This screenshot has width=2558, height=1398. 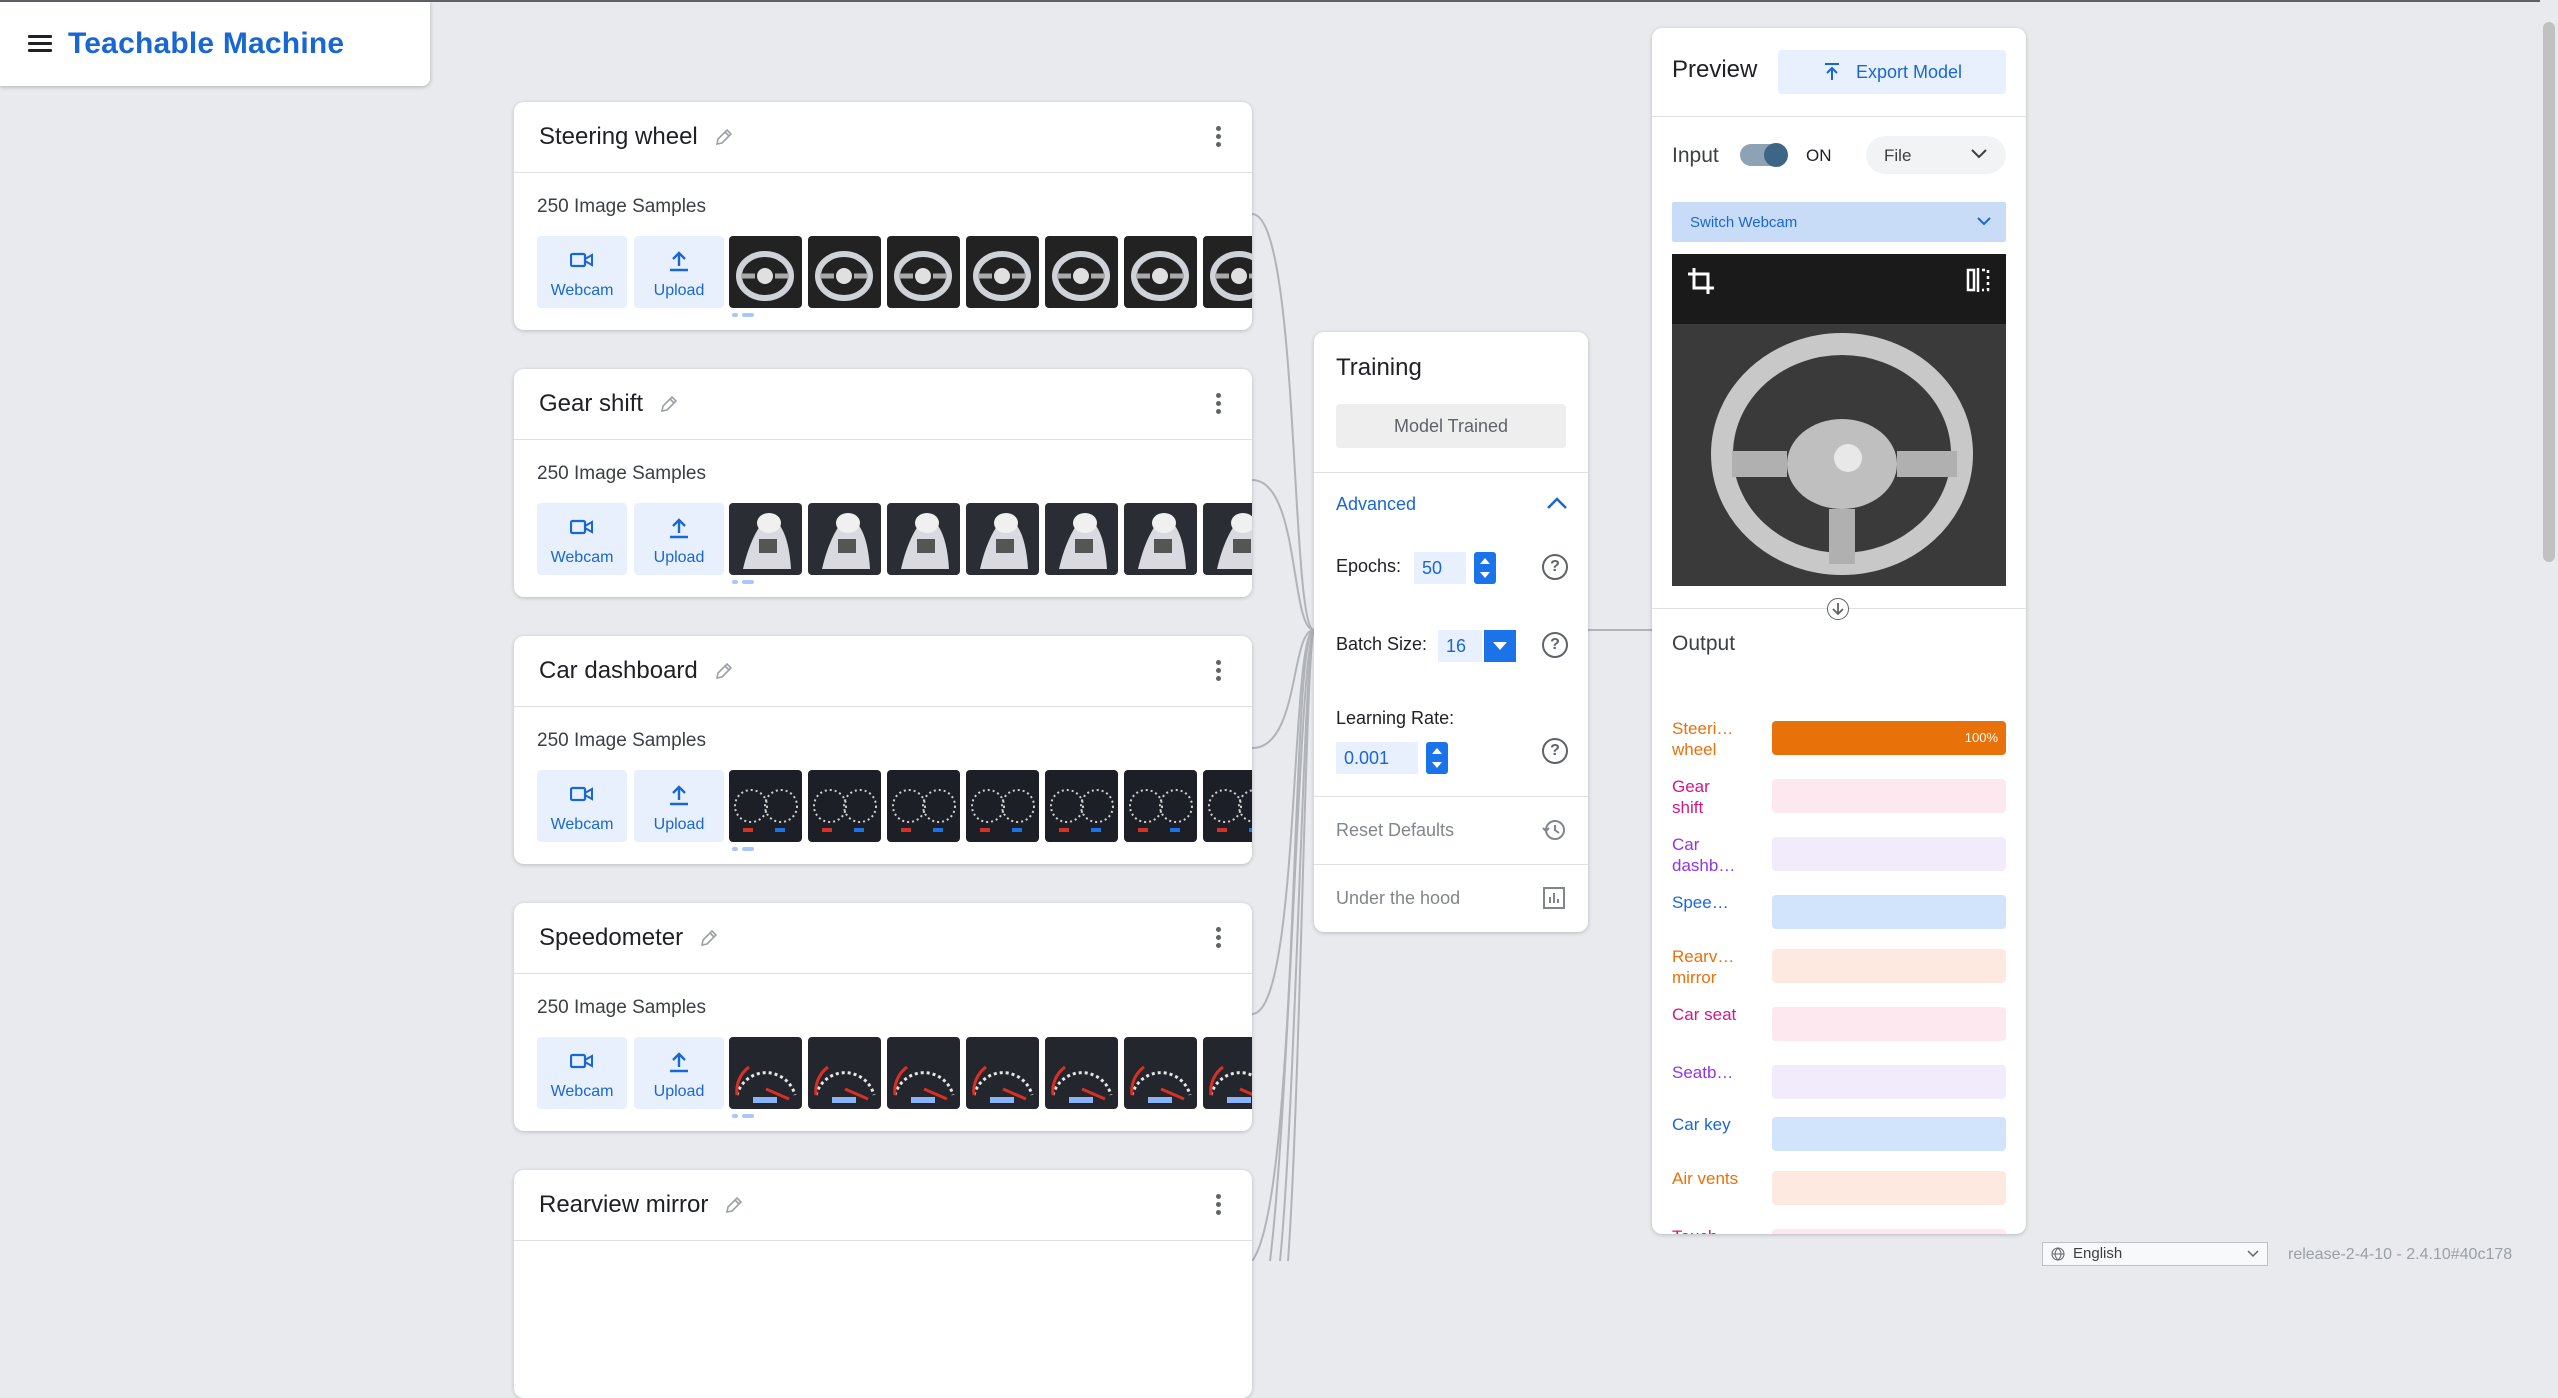 I want to click on advanced-toggle: Advanced, so click(x=1376, y=504).